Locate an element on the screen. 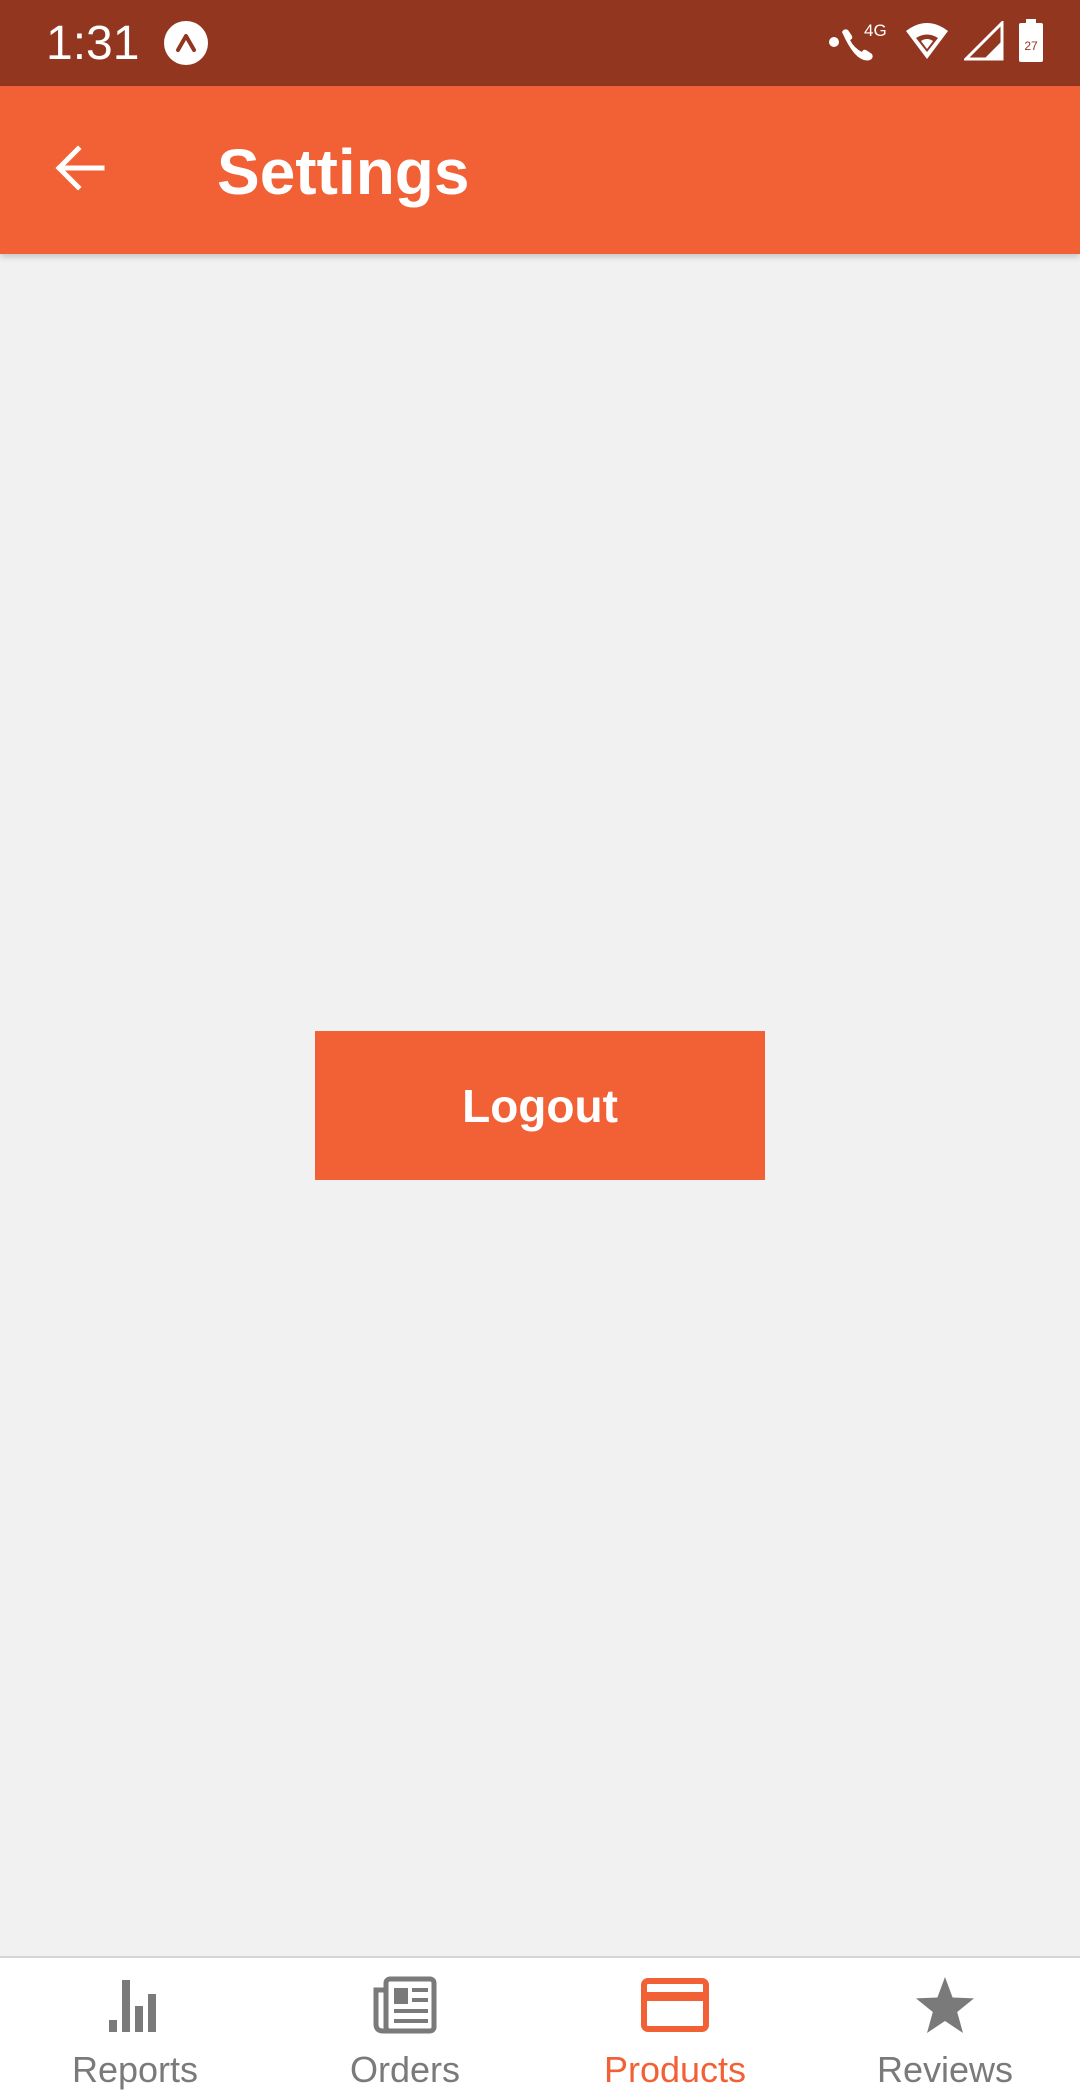 The width and height of the screenshot is (1080, 2100). network-type-label: 4G is located at coordinates (875, 30).